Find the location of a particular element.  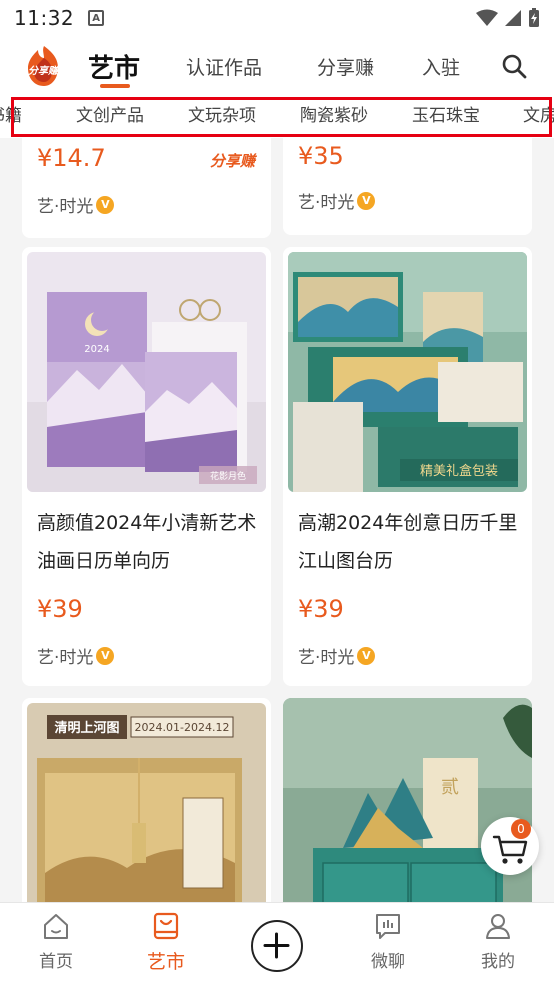

tab-join: 入驻 is located at coordinates (441, 66).